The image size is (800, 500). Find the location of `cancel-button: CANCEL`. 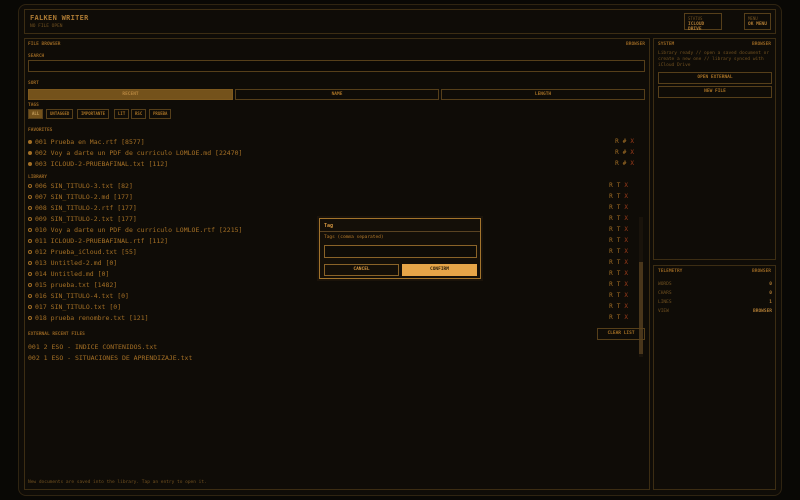

cancel-button: CANCEL is located at coordinates (361, 270).